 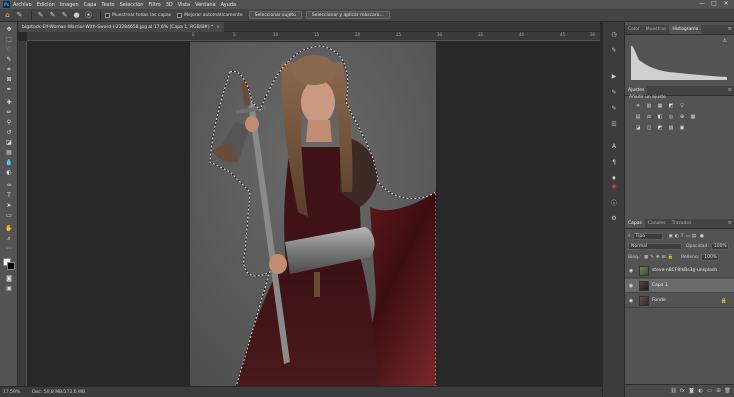 I want to click on invert-icon: ◪, so click(x=638, y=127).